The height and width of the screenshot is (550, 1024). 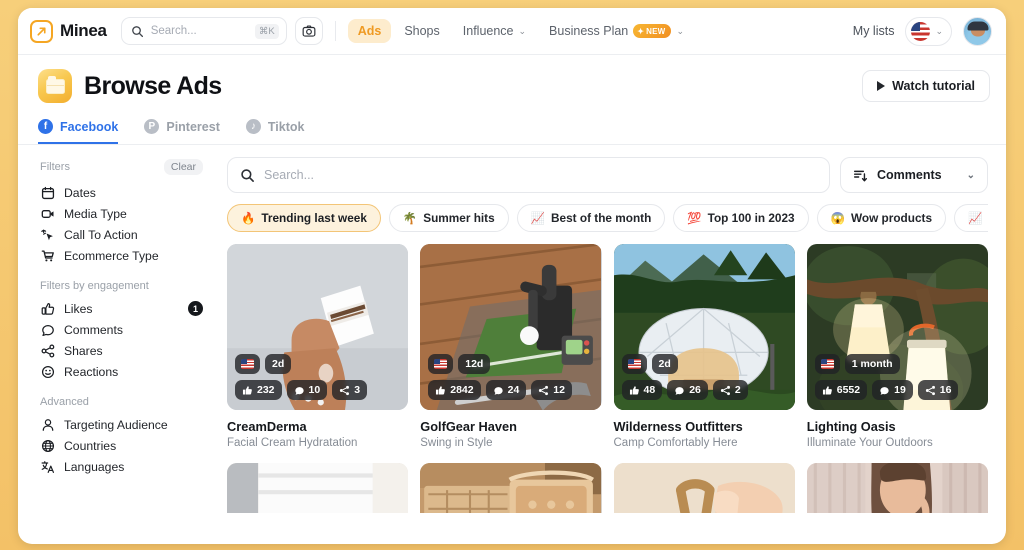 What do you see at coordinates (410, 219) in the screenshot?
I see `palm-tree-icon: 🌴` at bounding box center [410, 219].